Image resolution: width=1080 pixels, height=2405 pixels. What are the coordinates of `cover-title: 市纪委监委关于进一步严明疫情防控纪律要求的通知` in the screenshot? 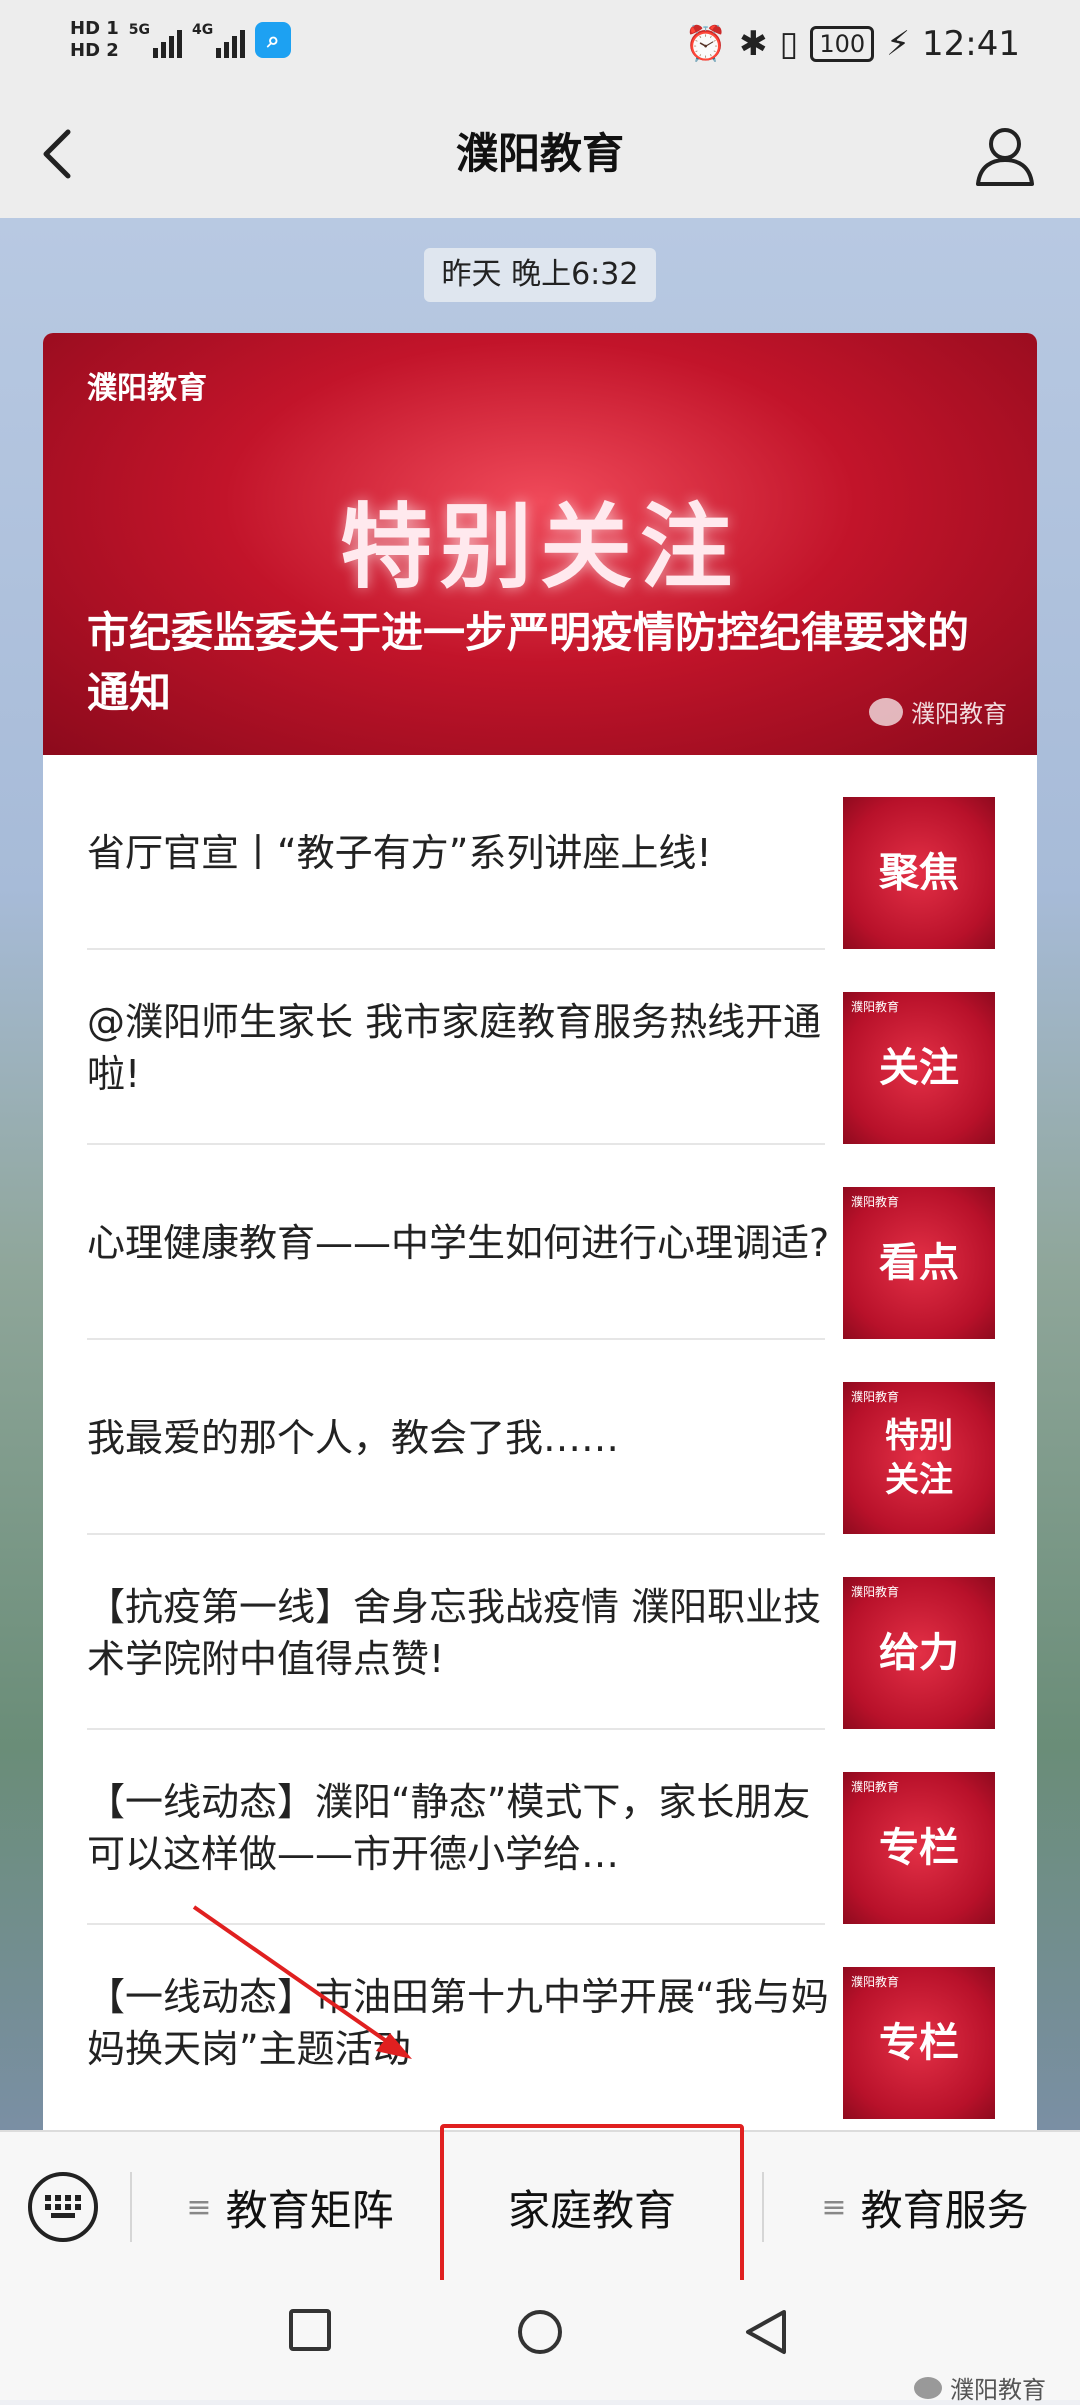 It's located at (528, 662).